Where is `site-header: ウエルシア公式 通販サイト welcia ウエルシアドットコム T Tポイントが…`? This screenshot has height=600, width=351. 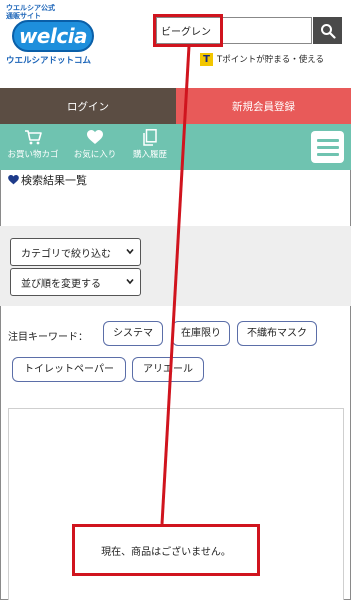
site-header: ウエルシア公式 通販サイト welcia ウエルシアドットコム T Tポイントが… is located at coordinates (175, 44).